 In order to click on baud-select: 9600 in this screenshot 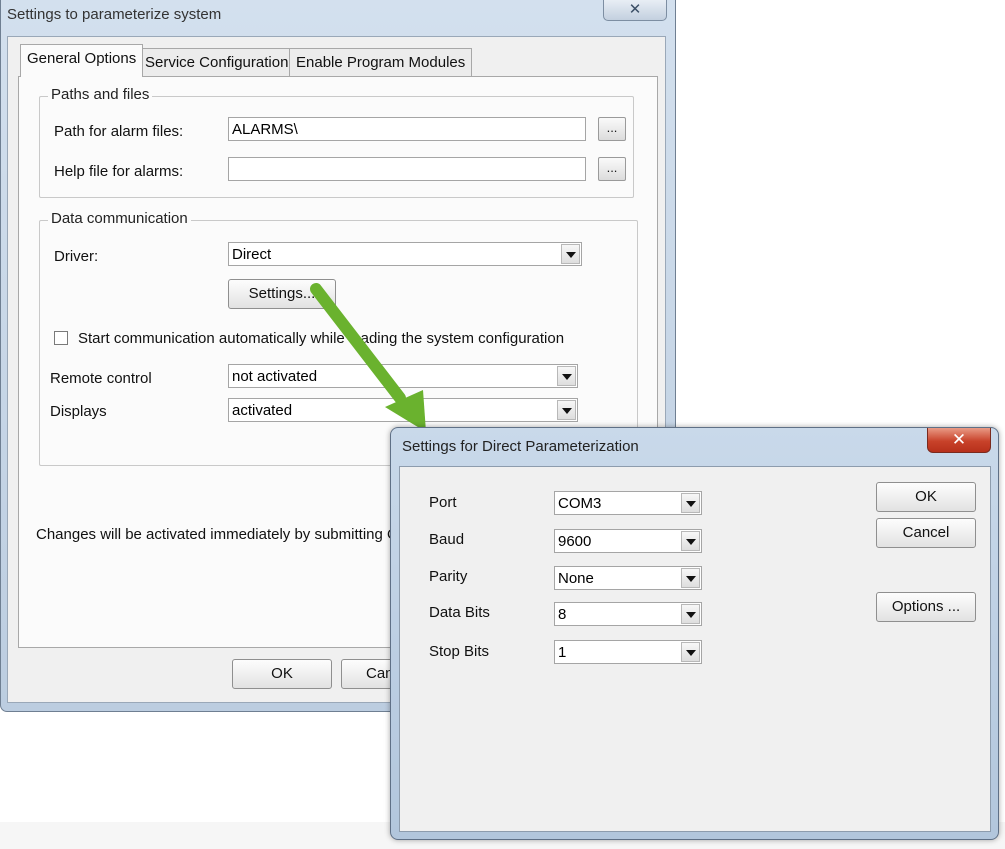, I will do `click(628, 541)`.